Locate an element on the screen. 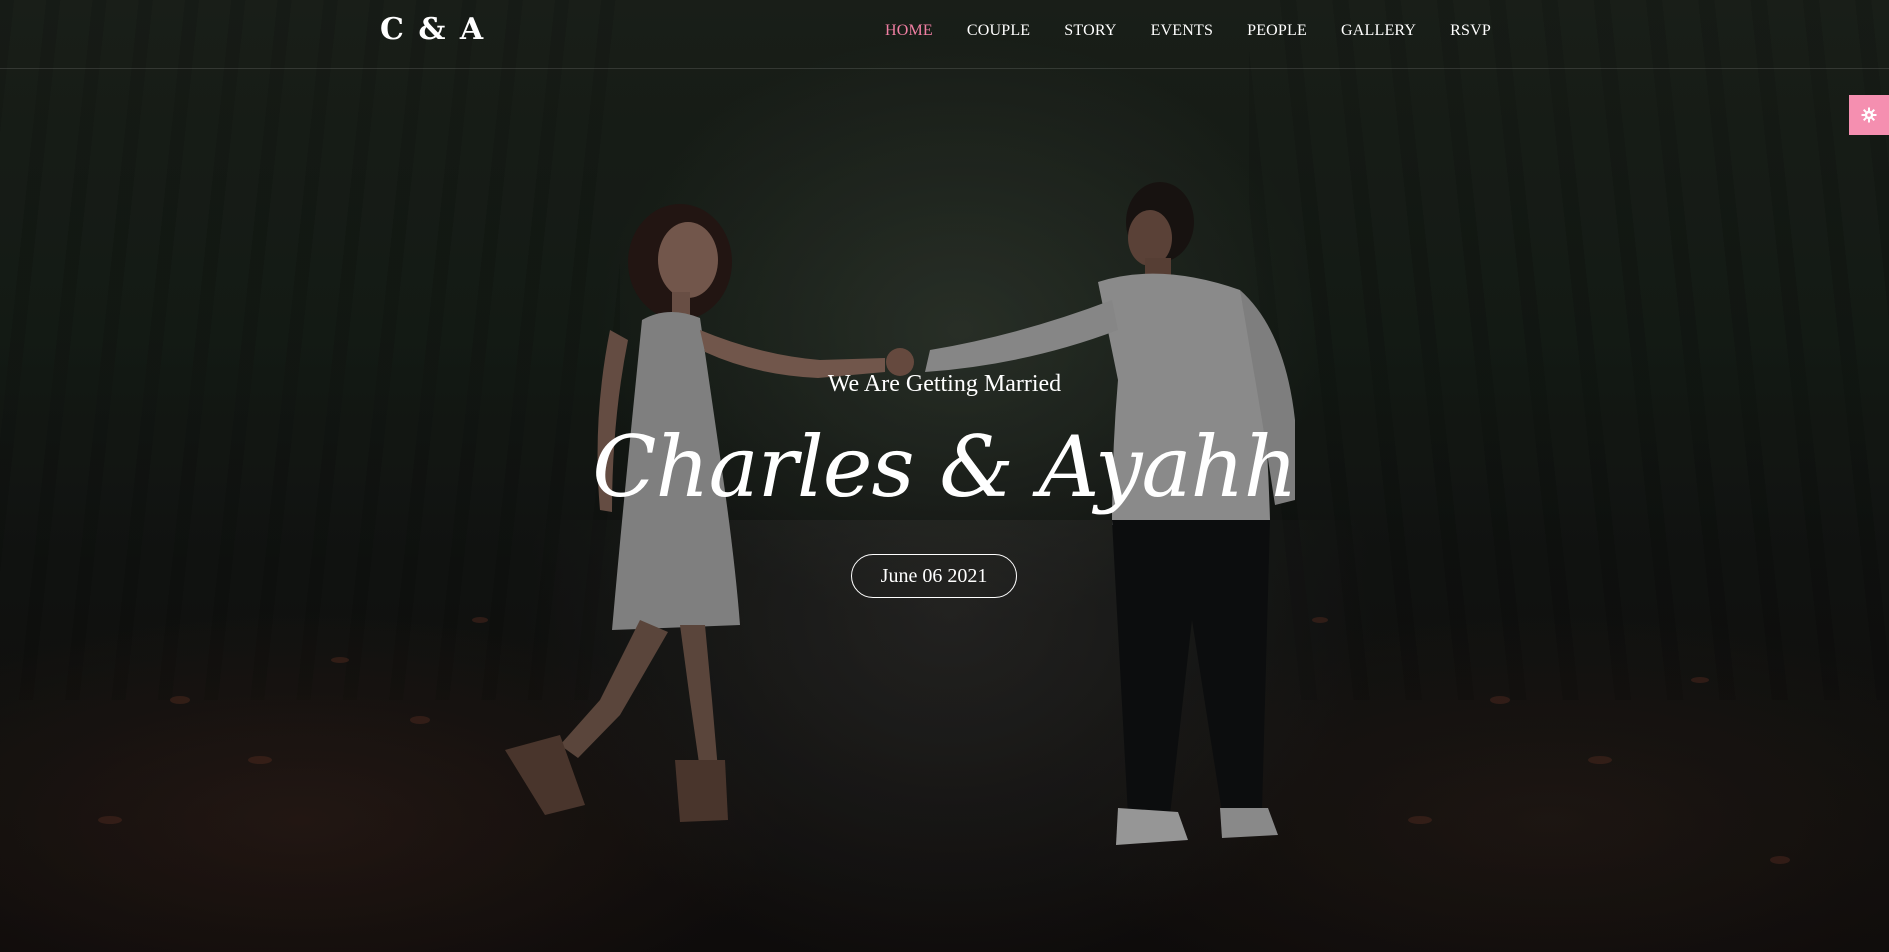 The height and width of the screenshot is (952, 1889). couple-names-heading: Charles & Ayahh is located at coordinates (944, 467).